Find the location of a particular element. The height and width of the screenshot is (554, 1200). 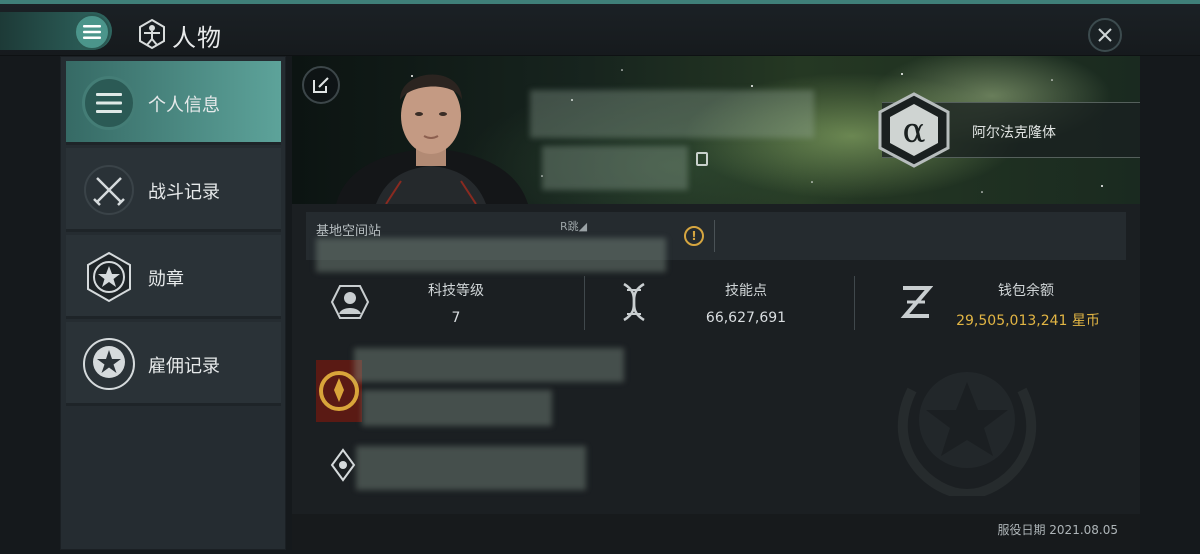

redacted-station is located at coordinates (491, 255).